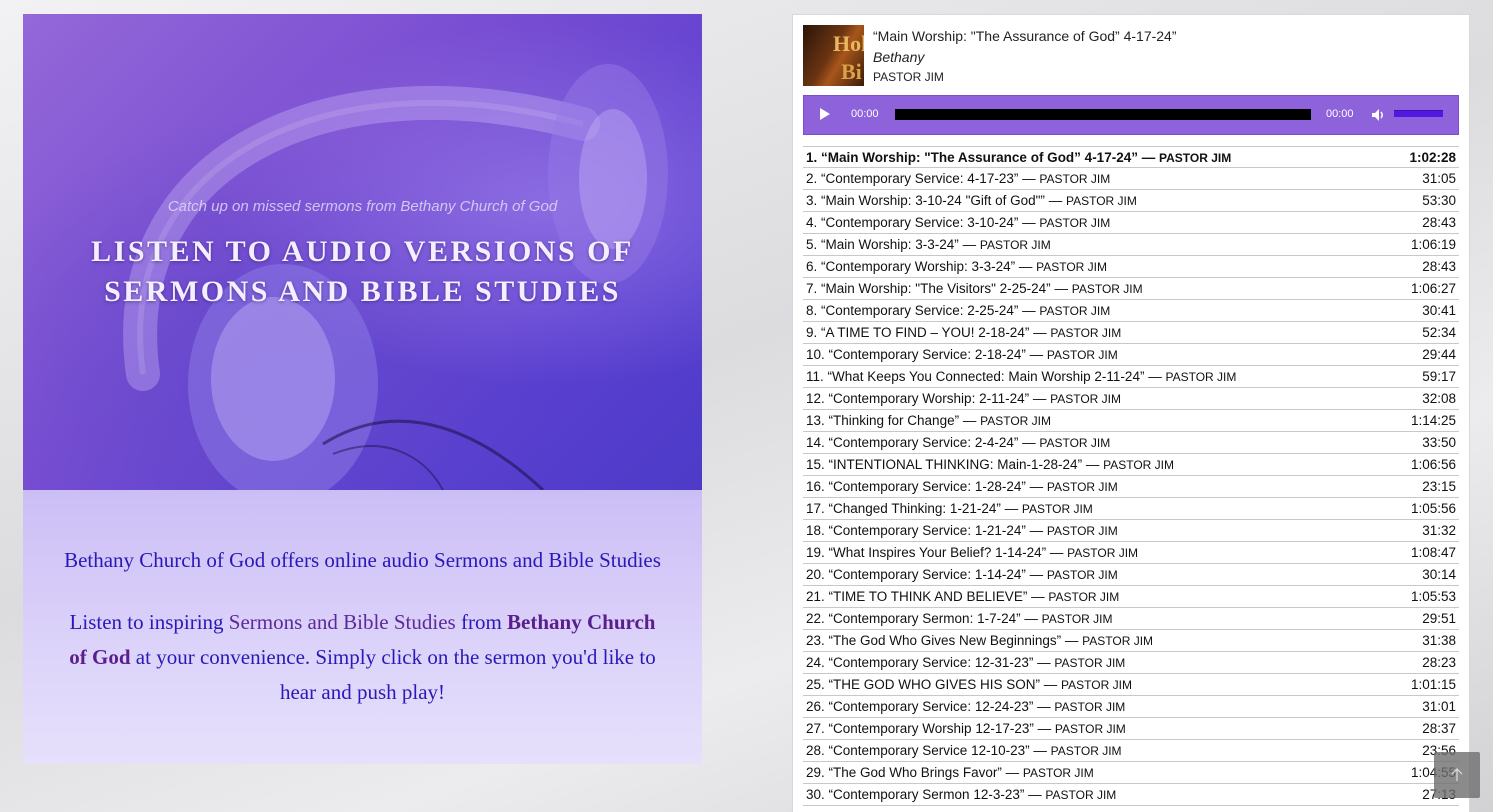 The image size is (1493, 812). What do you see at coordinates (1433, 684) in the screenshot?
I see `track-duration: 1:01:15` at bounding box center [1433, 684].